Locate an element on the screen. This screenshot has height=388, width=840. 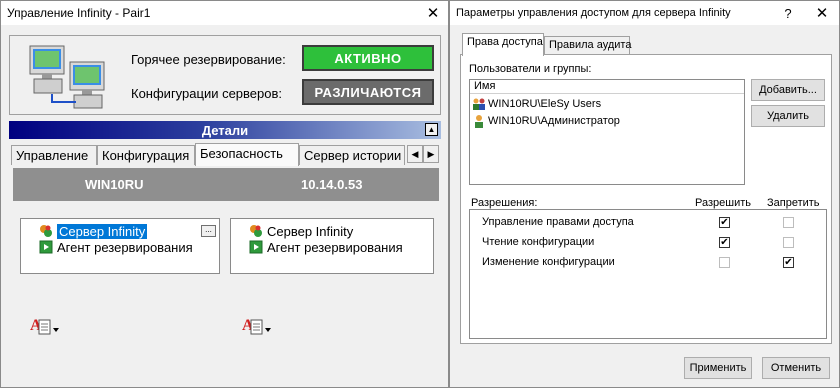
config-status: РАЗЛИЧАЮТСЯ is located at coordinates (368, 92).